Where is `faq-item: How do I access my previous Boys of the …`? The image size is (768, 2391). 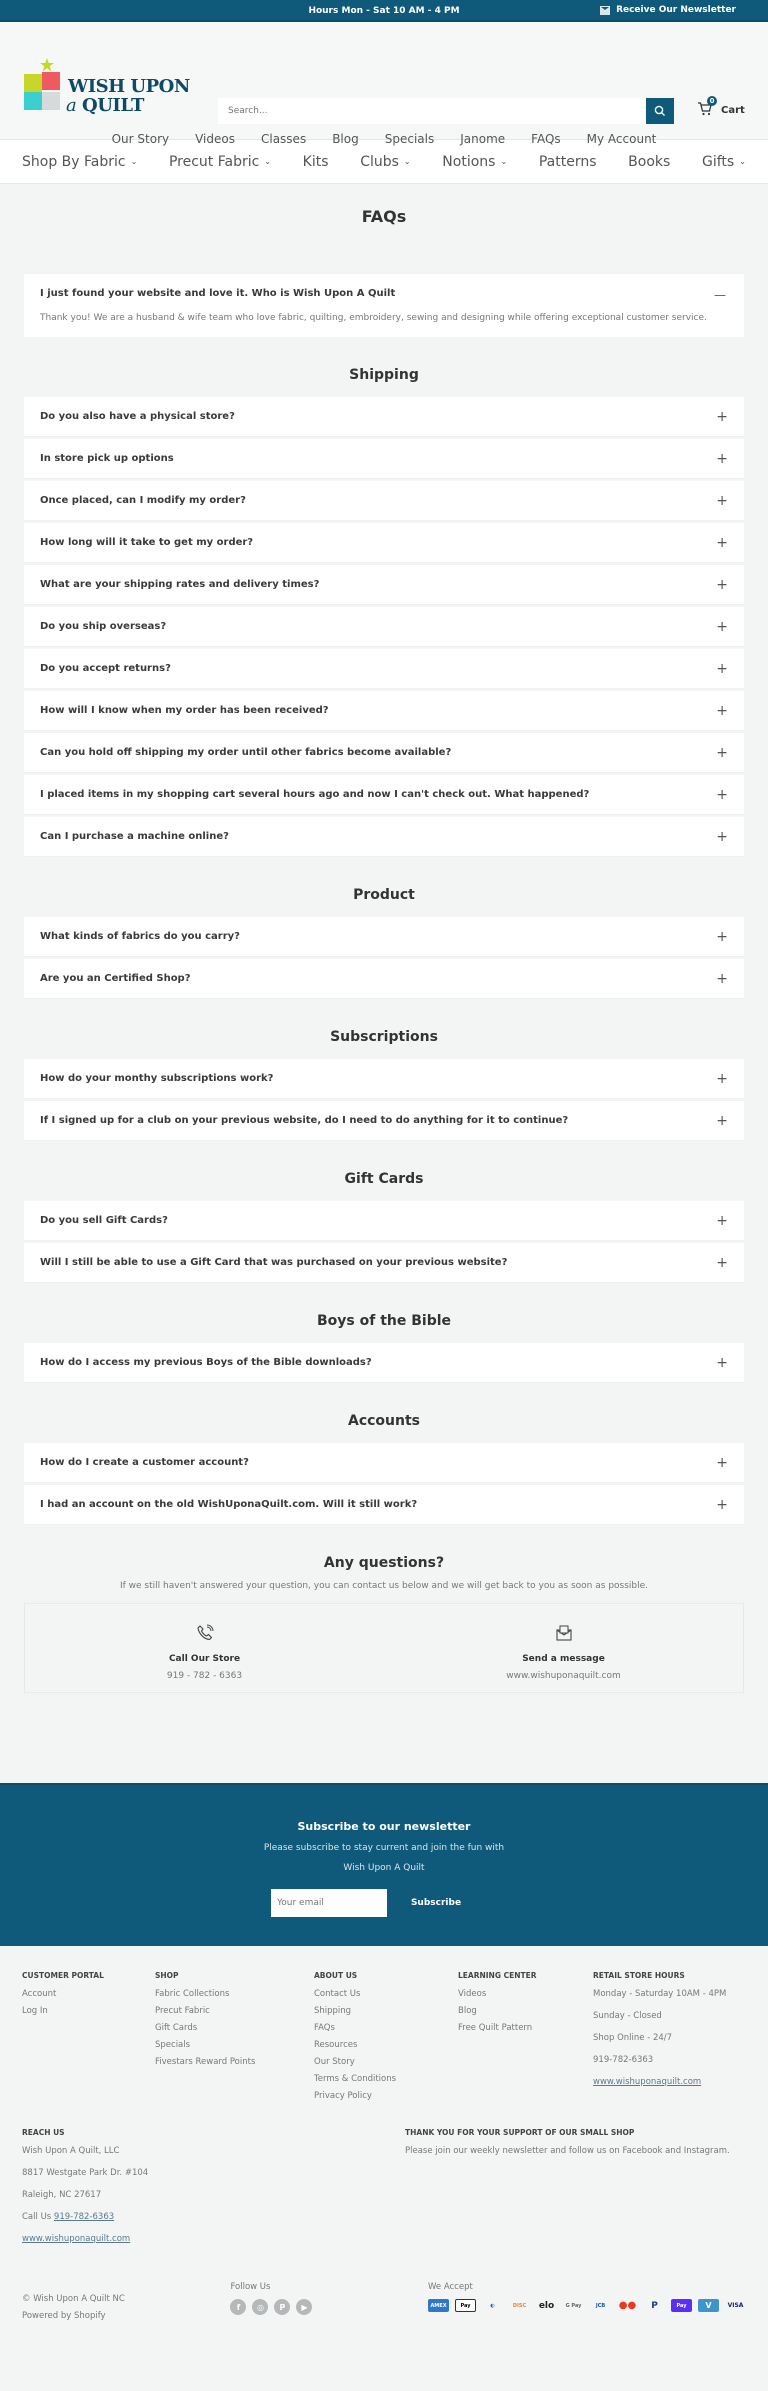 faq-item: How do I access my previous Boys of the … is located at coordinates (384, 1363).